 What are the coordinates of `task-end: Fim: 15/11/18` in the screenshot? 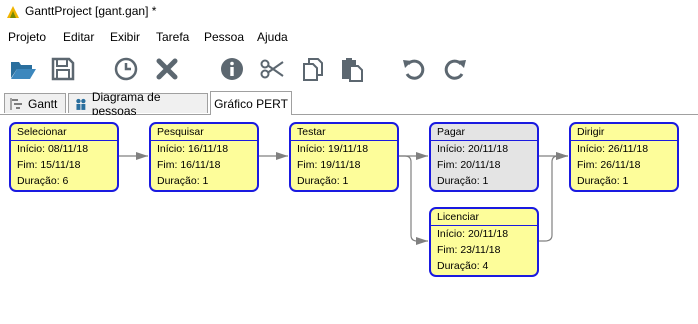 It's located at (64, 165).